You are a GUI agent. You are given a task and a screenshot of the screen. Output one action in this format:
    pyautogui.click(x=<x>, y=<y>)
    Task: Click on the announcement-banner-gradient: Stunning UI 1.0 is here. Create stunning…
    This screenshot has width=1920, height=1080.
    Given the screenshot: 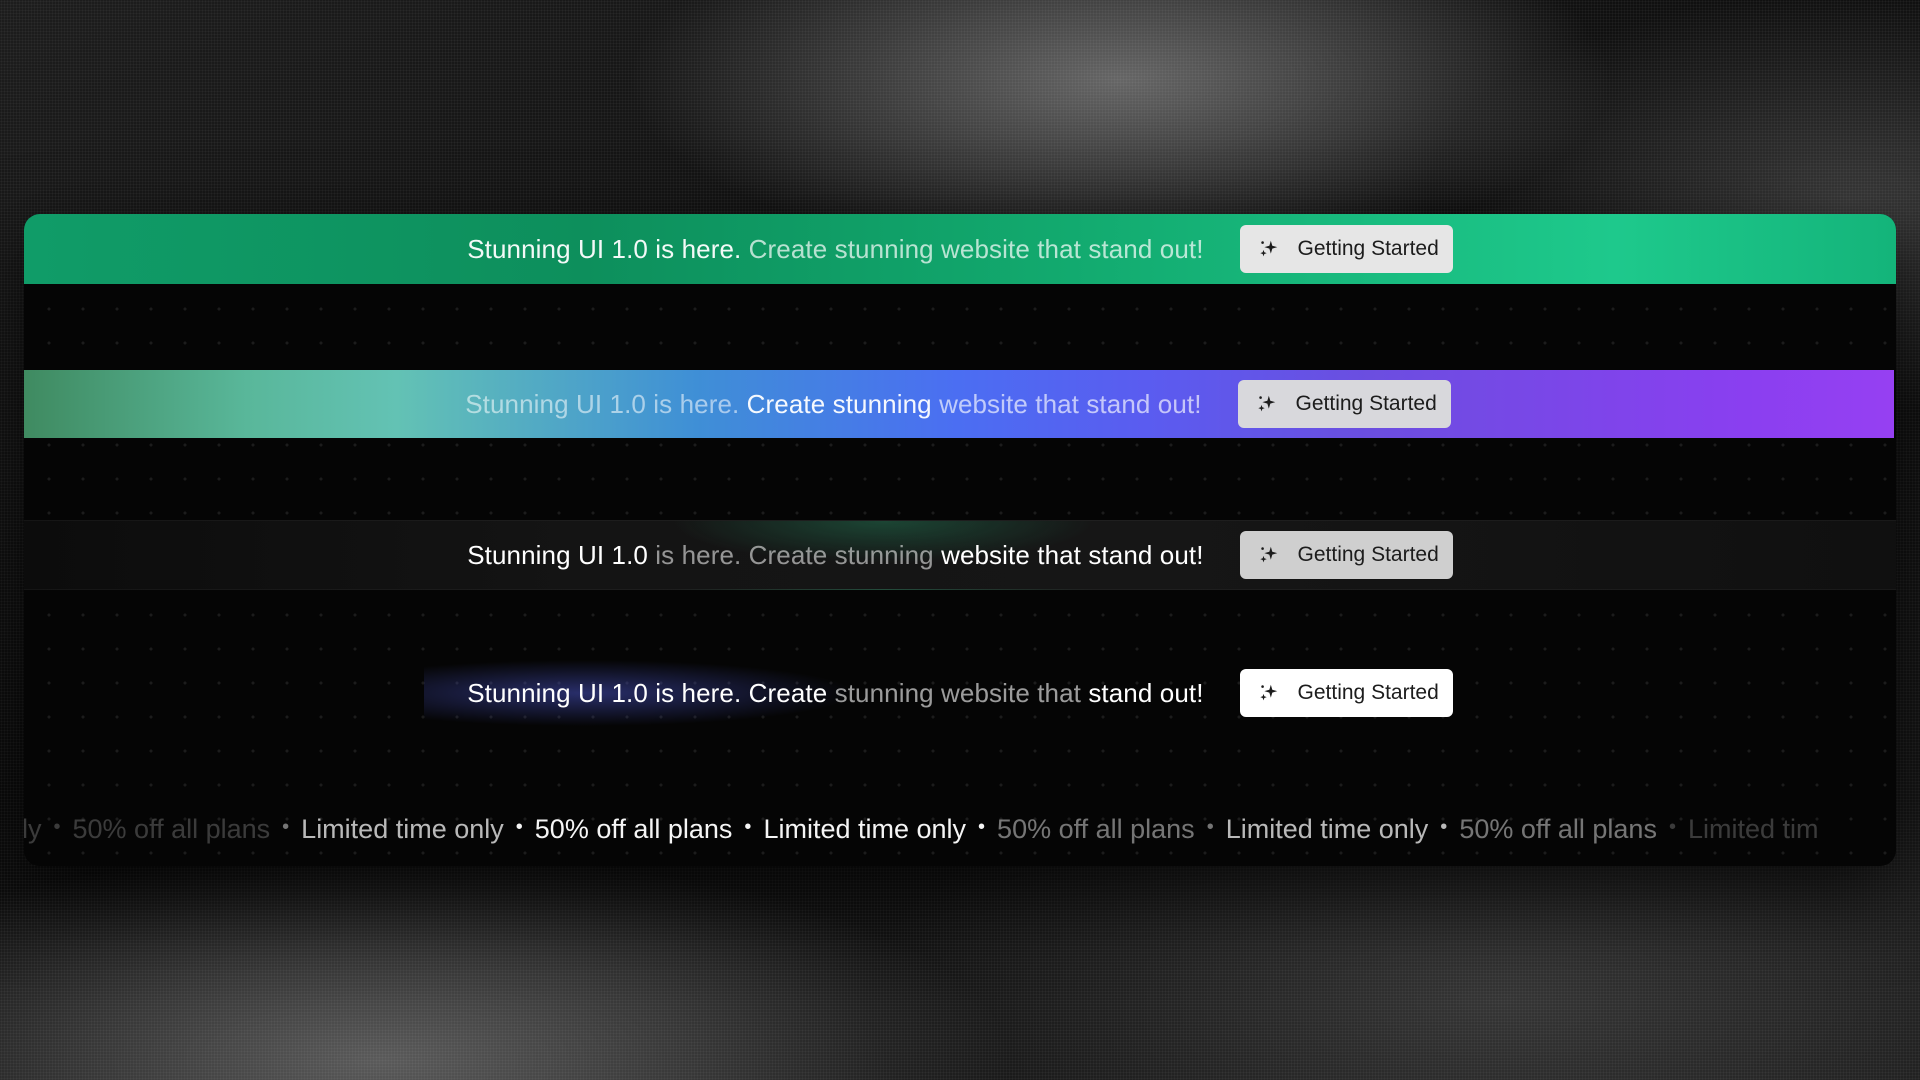 What is the action you would take?
    pyautogui.click(x=959, y=404)
    